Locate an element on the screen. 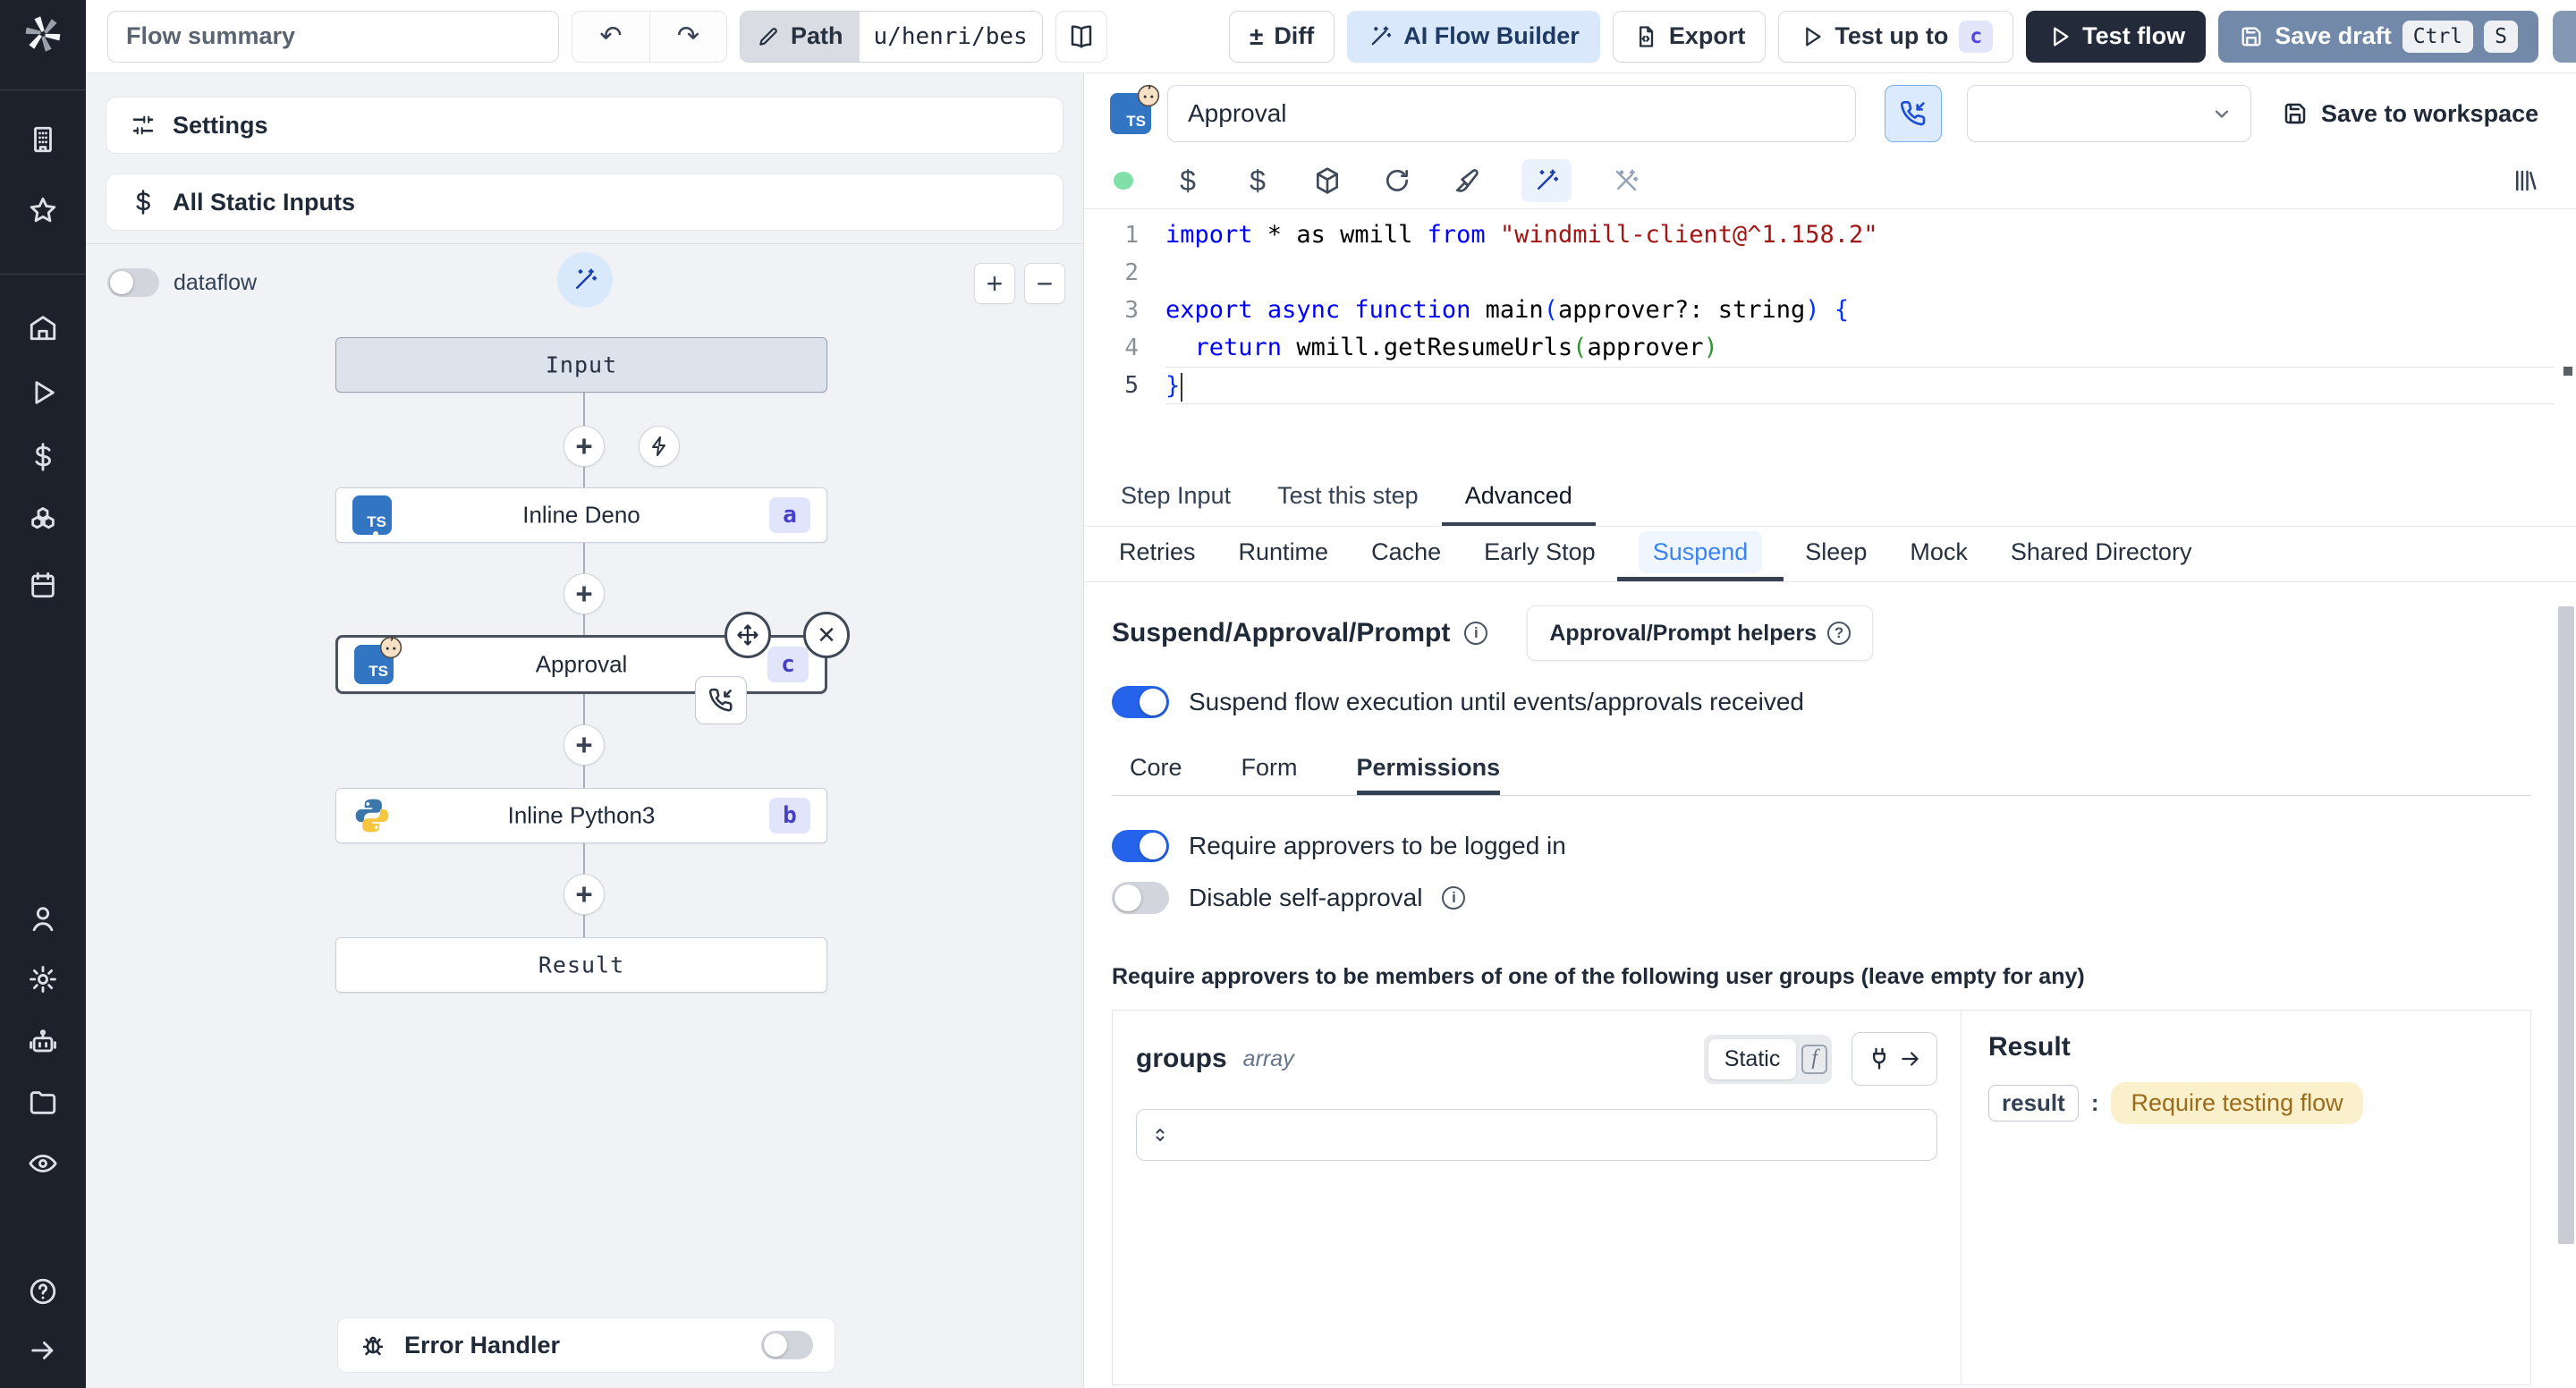 The height and width of the screenshot is (1388, 2576). zoom-out-button: − is located at coordinates (1044, 283).